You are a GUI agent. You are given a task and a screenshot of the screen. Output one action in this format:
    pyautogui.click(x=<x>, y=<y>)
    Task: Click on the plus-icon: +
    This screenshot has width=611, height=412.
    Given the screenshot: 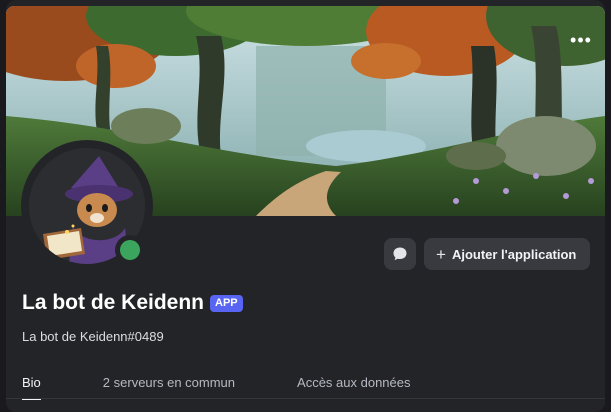 What is the action you would take?
    pyautogui.click(x=441, y=254)
    